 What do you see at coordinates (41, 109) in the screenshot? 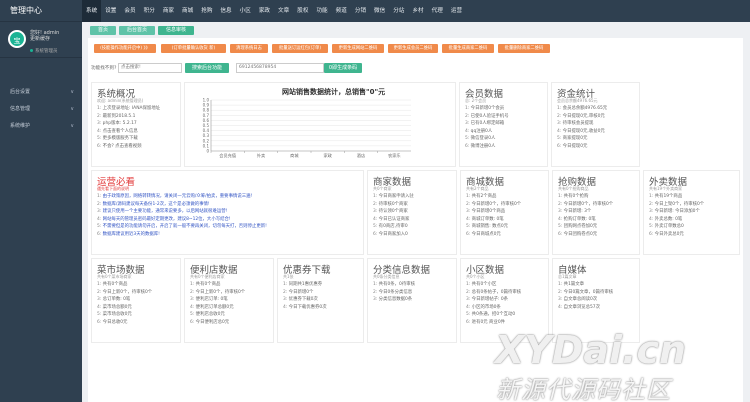
I see `sidebar-item-info: 信息管理 ∨` at bounding box center [41, 109].